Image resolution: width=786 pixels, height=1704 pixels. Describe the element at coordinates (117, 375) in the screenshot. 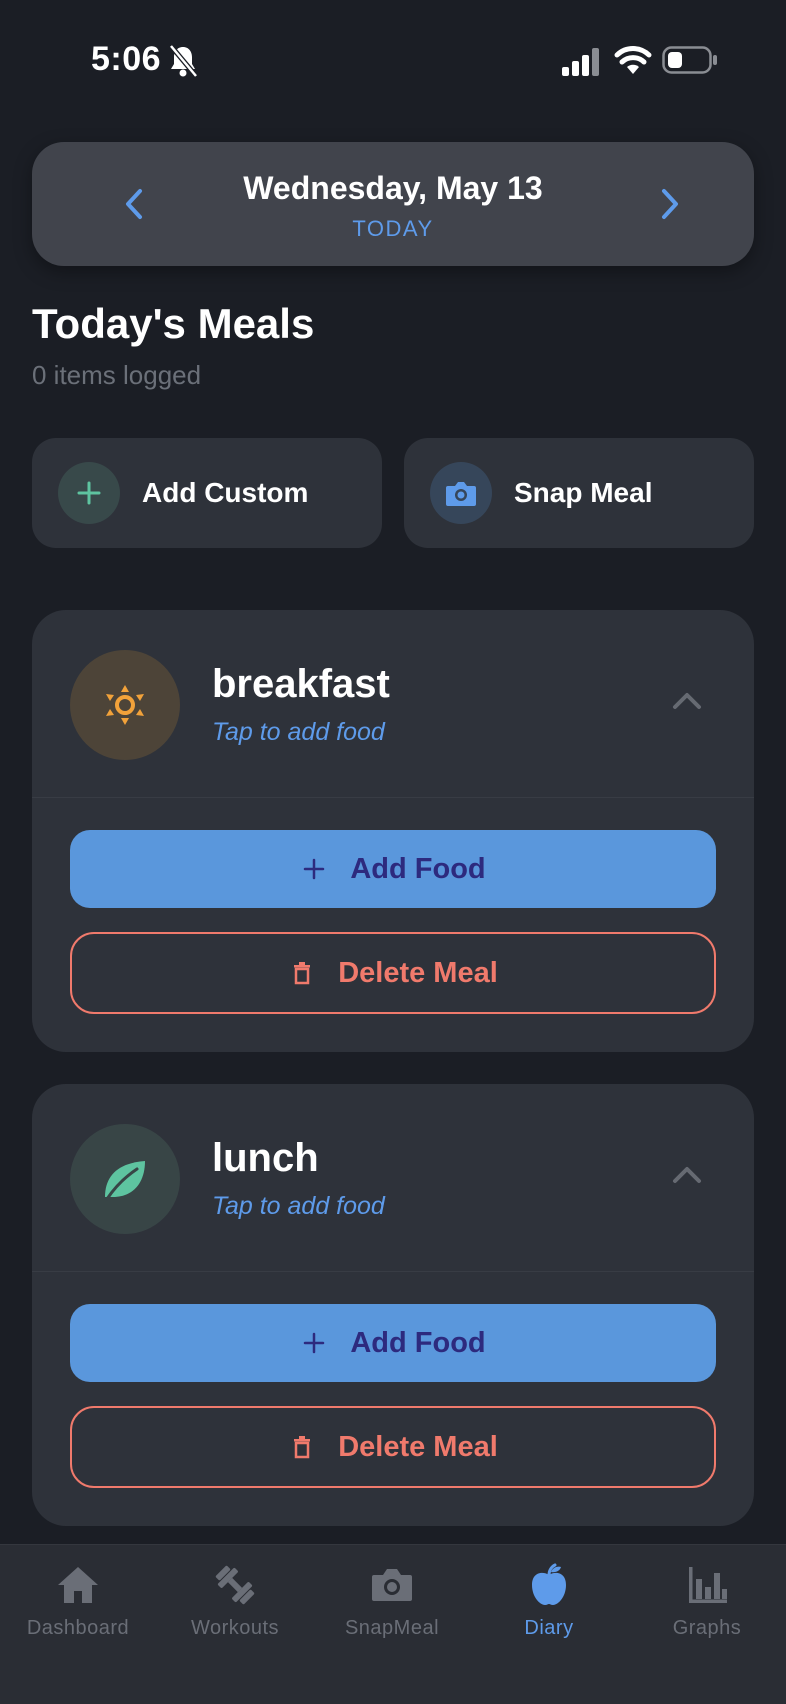

I see `items-logged-count: 0 items logged` at that location.